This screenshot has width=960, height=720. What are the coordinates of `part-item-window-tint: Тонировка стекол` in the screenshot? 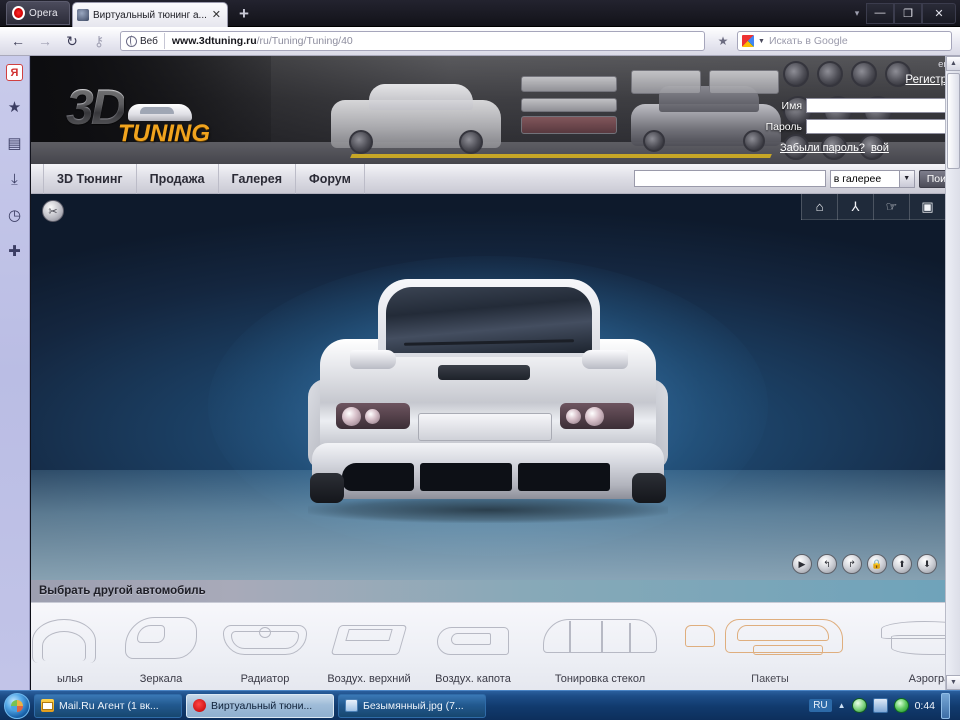 It's located at (600, 646).